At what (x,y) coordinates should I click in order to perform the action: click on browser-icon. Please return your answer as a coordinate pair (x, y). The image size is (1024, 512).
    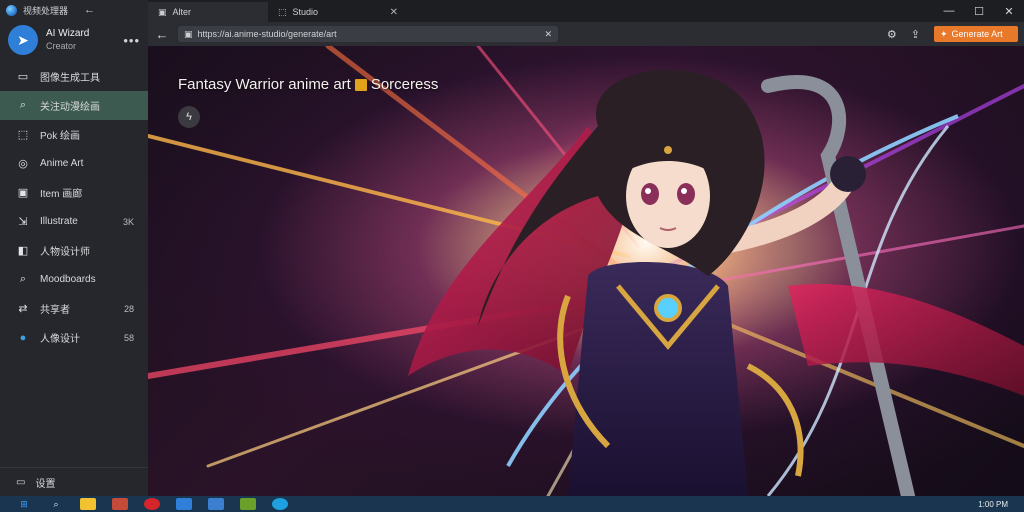
    Looking at the image, I should click on (280, 504).